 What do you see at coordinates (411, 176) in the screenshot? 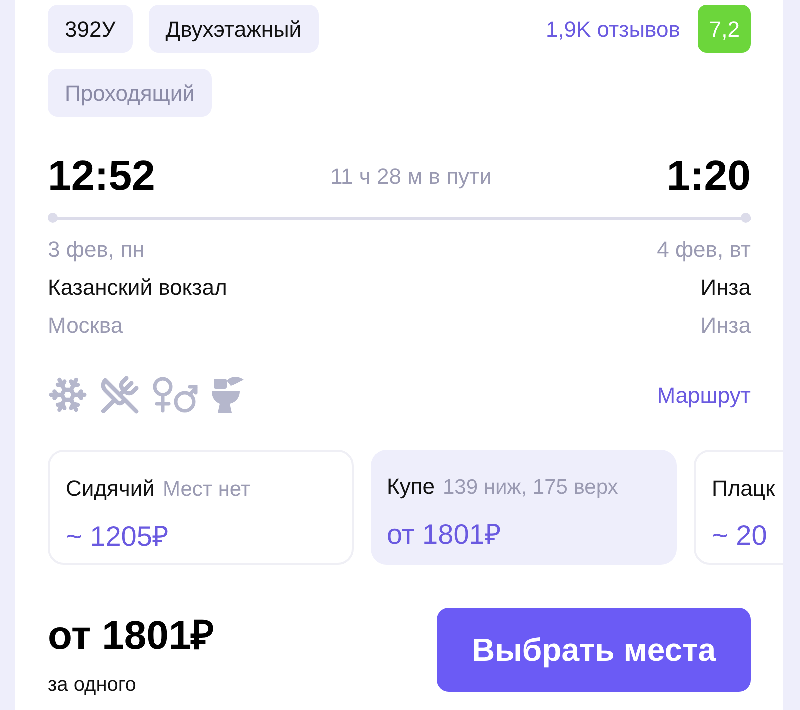
I see `duration-text: 11 ч 28 м в пути` at bounding box center [411, 176].